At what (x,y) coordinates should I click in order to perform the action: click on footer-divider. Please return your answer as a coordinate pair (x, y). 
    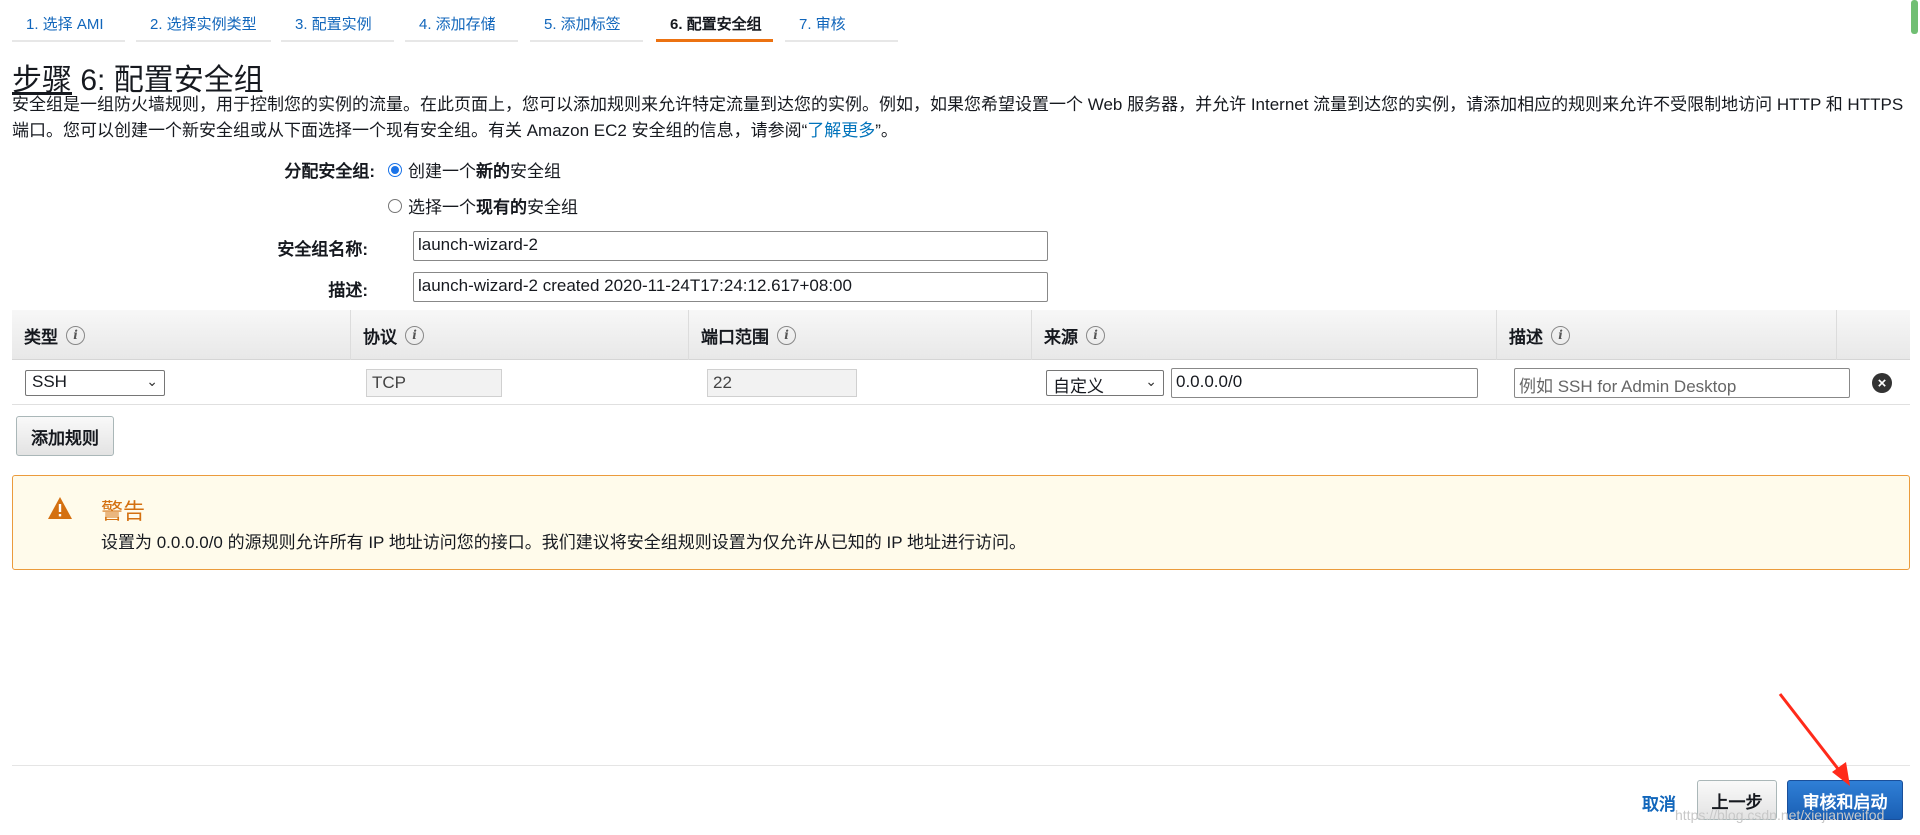
    Looking at the image, I should click on (961, 765).